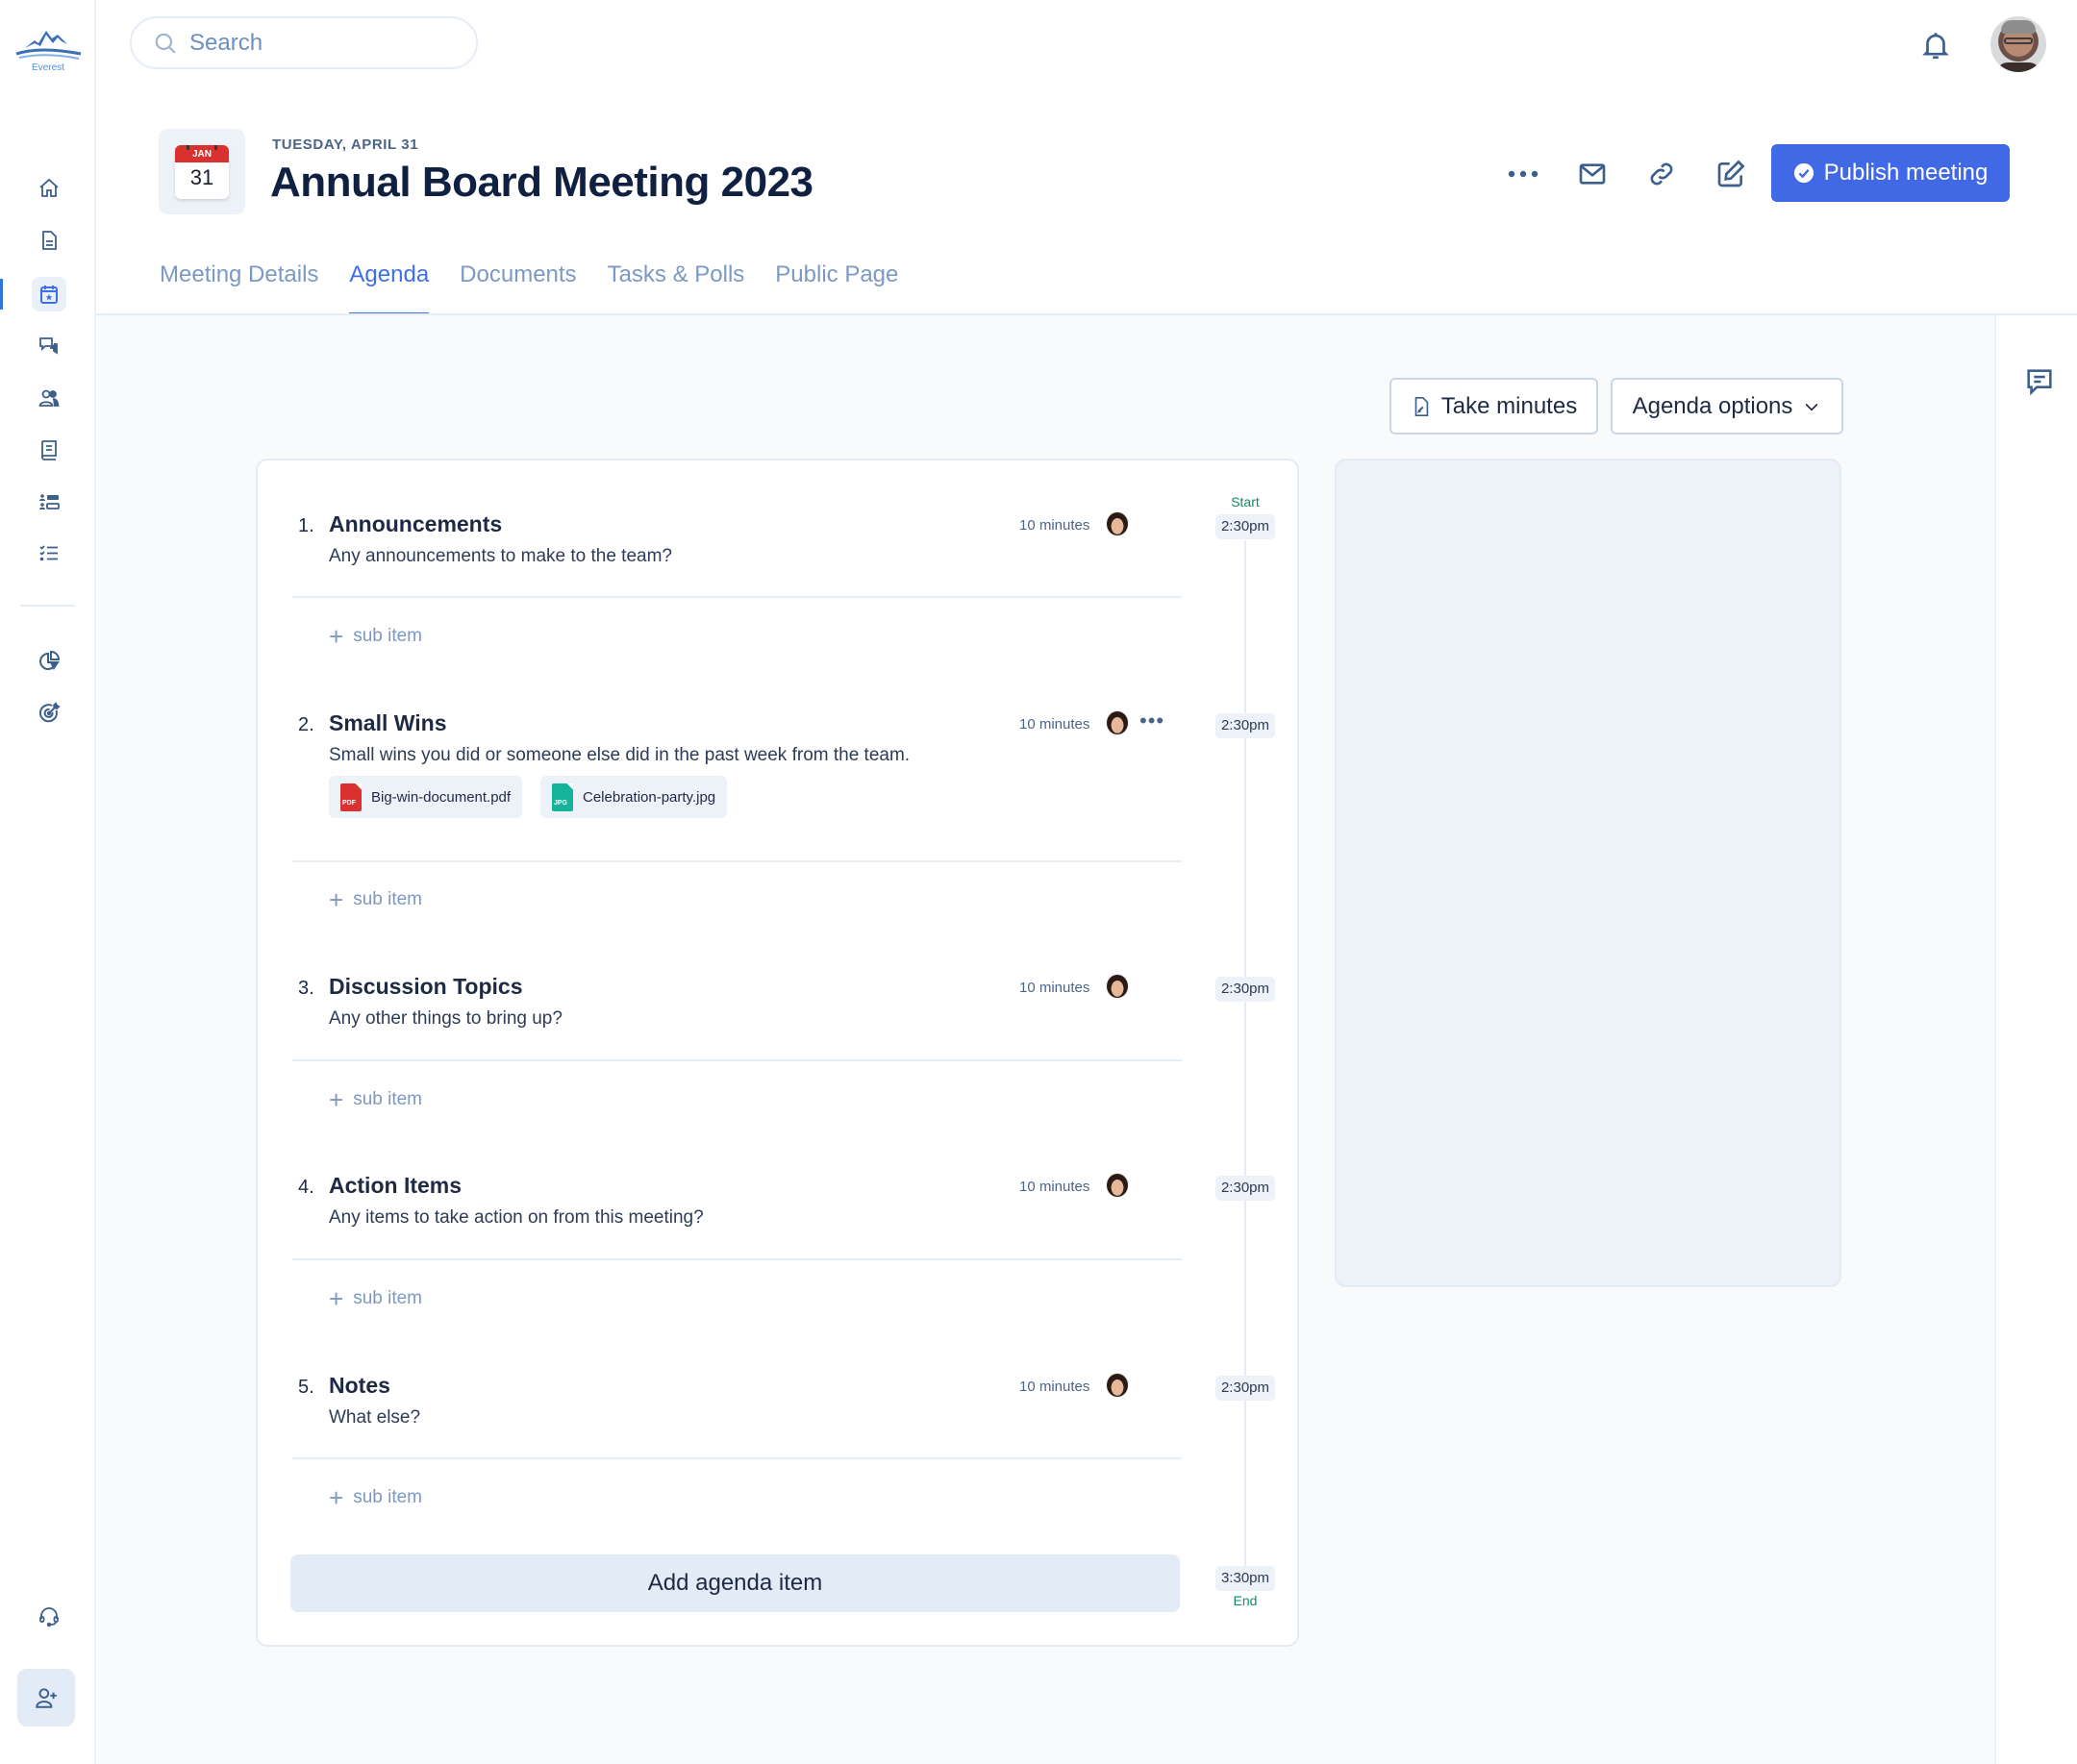 Image resolution: width=2077 pixels, height=1764 pixels. I want to click on attachment-name: Big-win-document.pdf, so click(441, 797).